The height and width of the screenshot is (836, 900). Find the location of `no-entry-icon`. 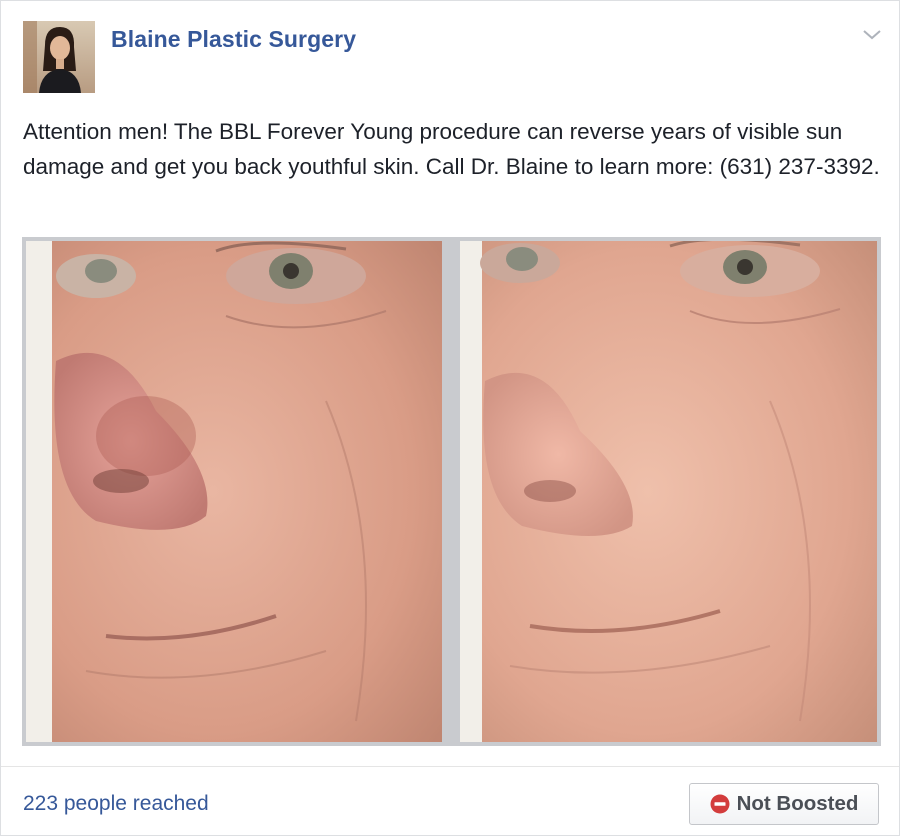

no-entry-icon is located at coordinates (720, 804).